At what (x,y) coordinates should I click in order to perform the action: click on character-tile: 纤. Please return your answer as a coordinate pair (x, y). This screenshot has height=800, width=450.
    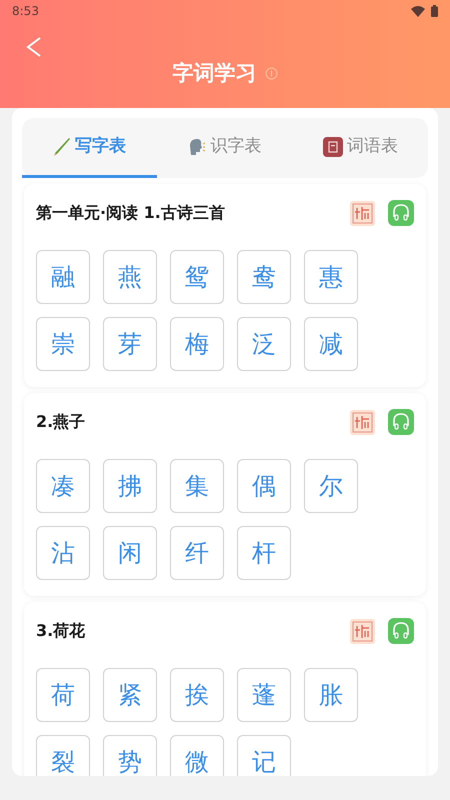
    Looking at the image, I should click on (197, 553).